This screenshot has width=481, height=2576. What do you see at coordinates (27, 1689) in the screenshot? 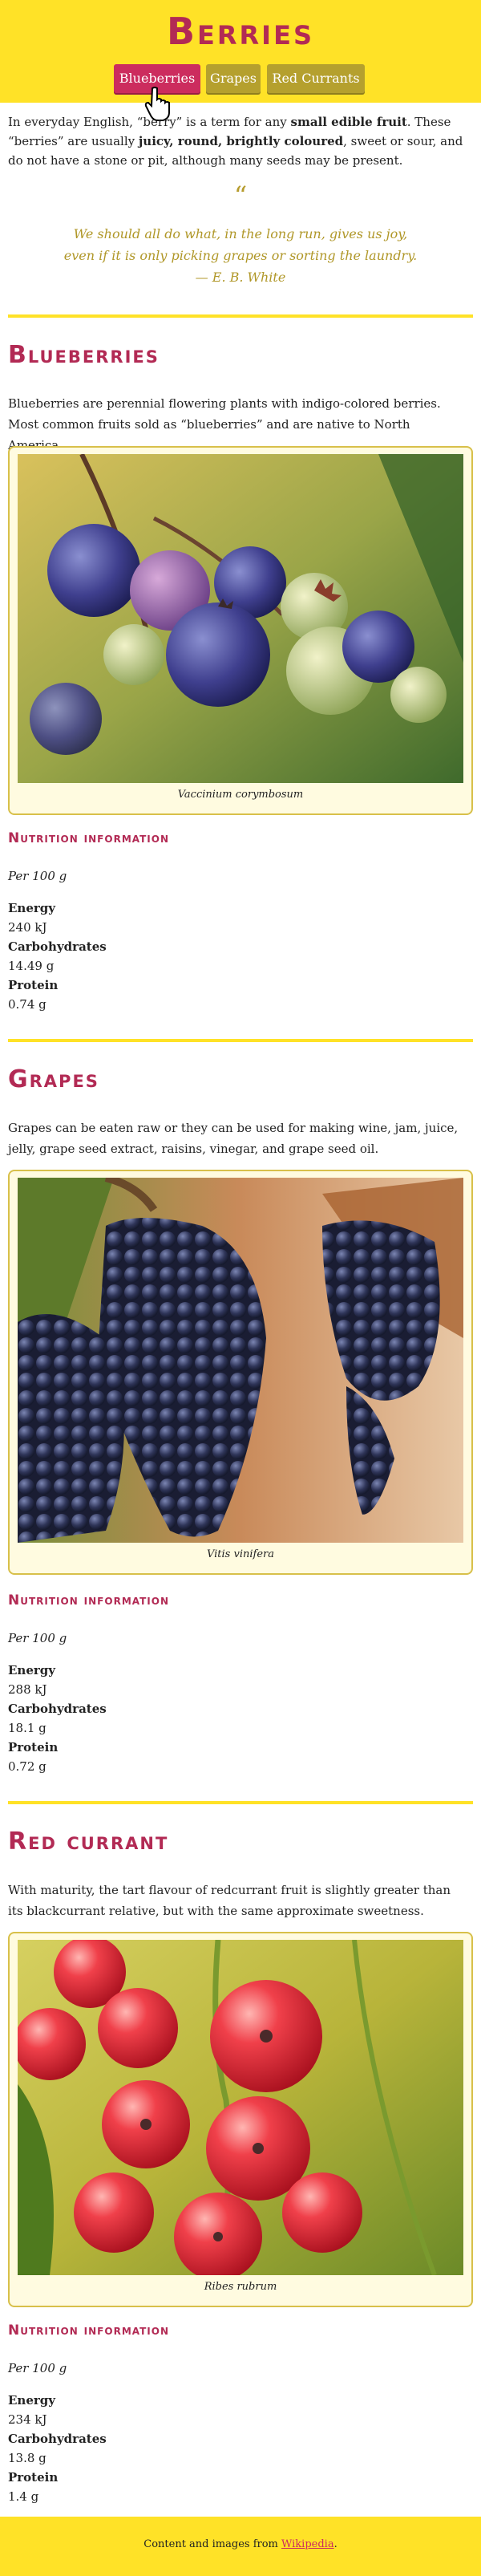
I see `energy-value: 288 kJ` at bounding box center [27, 1689].